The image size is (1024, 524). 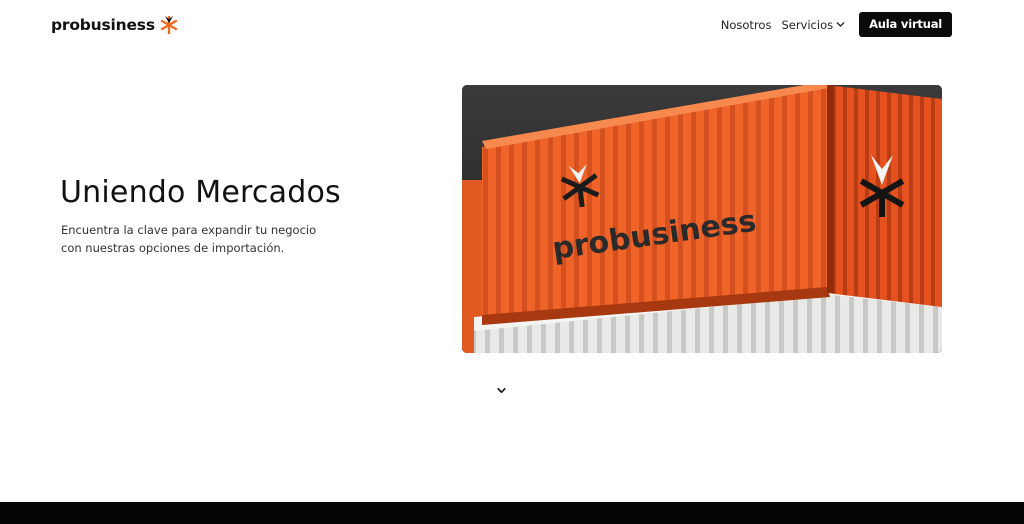 What do you see at coordinates (200, 192) in the screenshot?
I see `hero-title: Uniendo Mercados` at bounding box center [200, 192].